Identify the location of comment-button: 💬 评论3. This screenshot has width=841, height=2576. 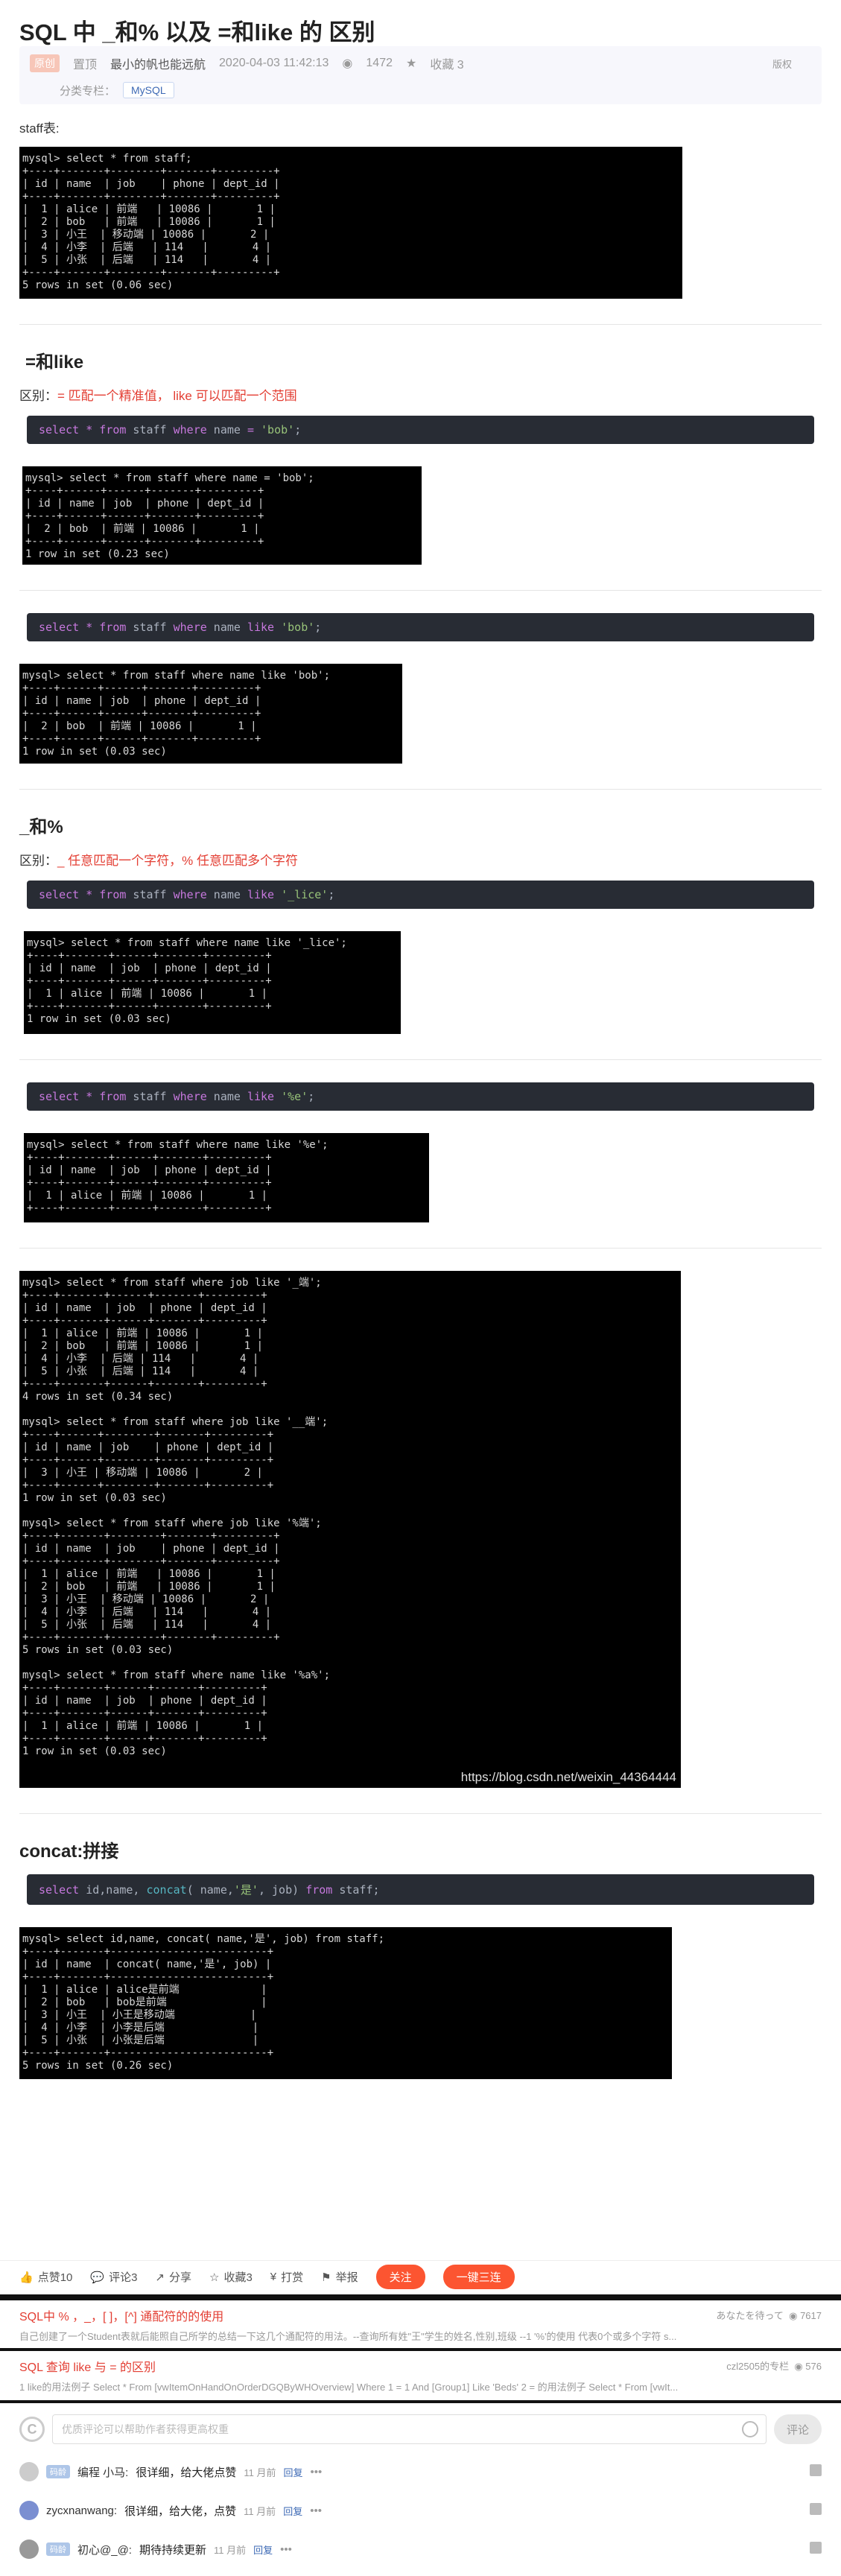
(113, 2277).